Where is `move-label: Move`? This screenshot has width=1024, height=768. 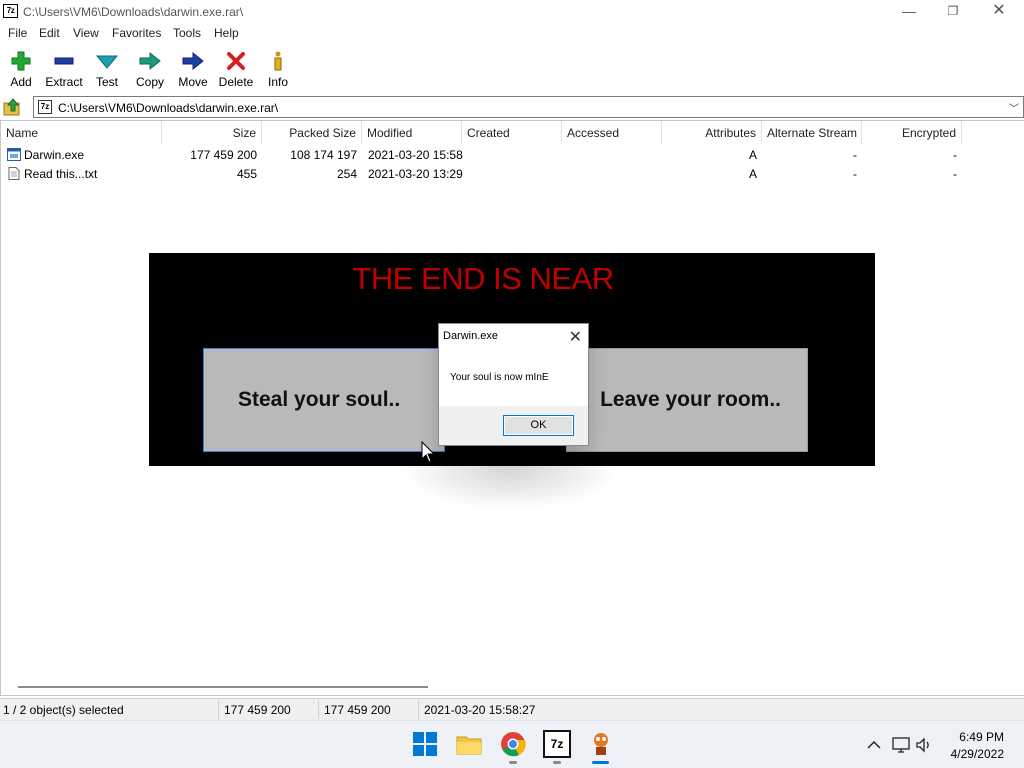 move-label: Move is located at coordinates (193, 82).